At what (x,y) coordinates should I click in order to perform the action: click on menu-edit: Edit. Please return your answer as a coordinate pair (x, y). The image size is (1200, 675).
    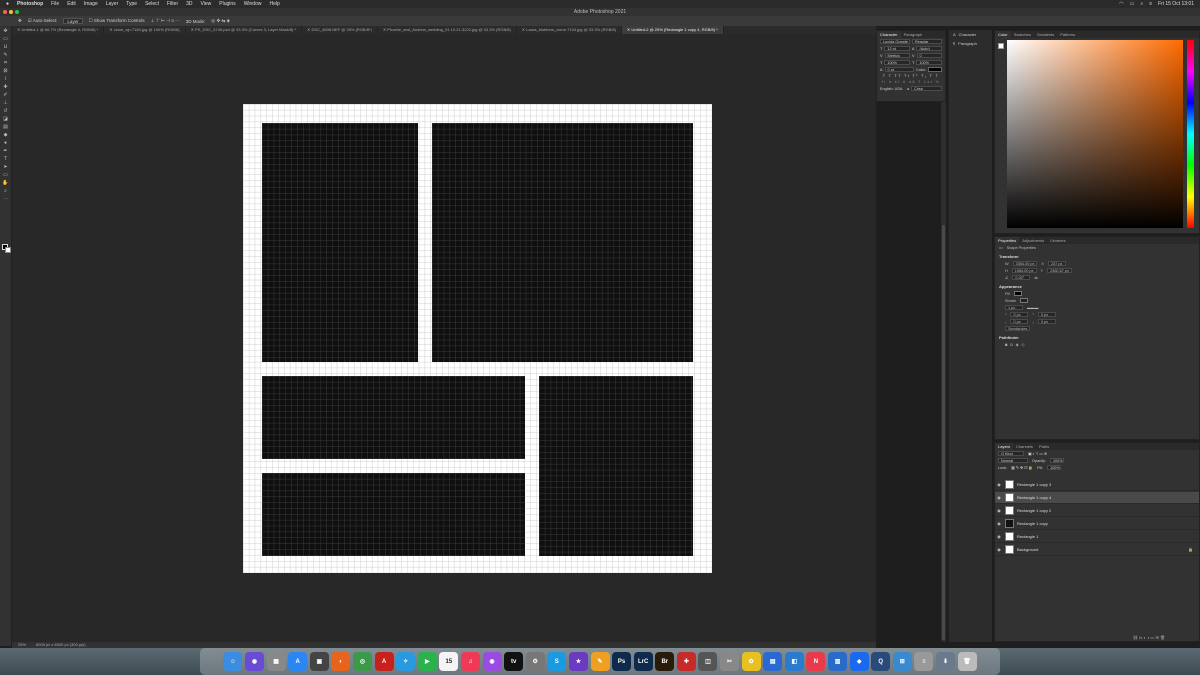
    Looking at the image, I should click on (71, 4).